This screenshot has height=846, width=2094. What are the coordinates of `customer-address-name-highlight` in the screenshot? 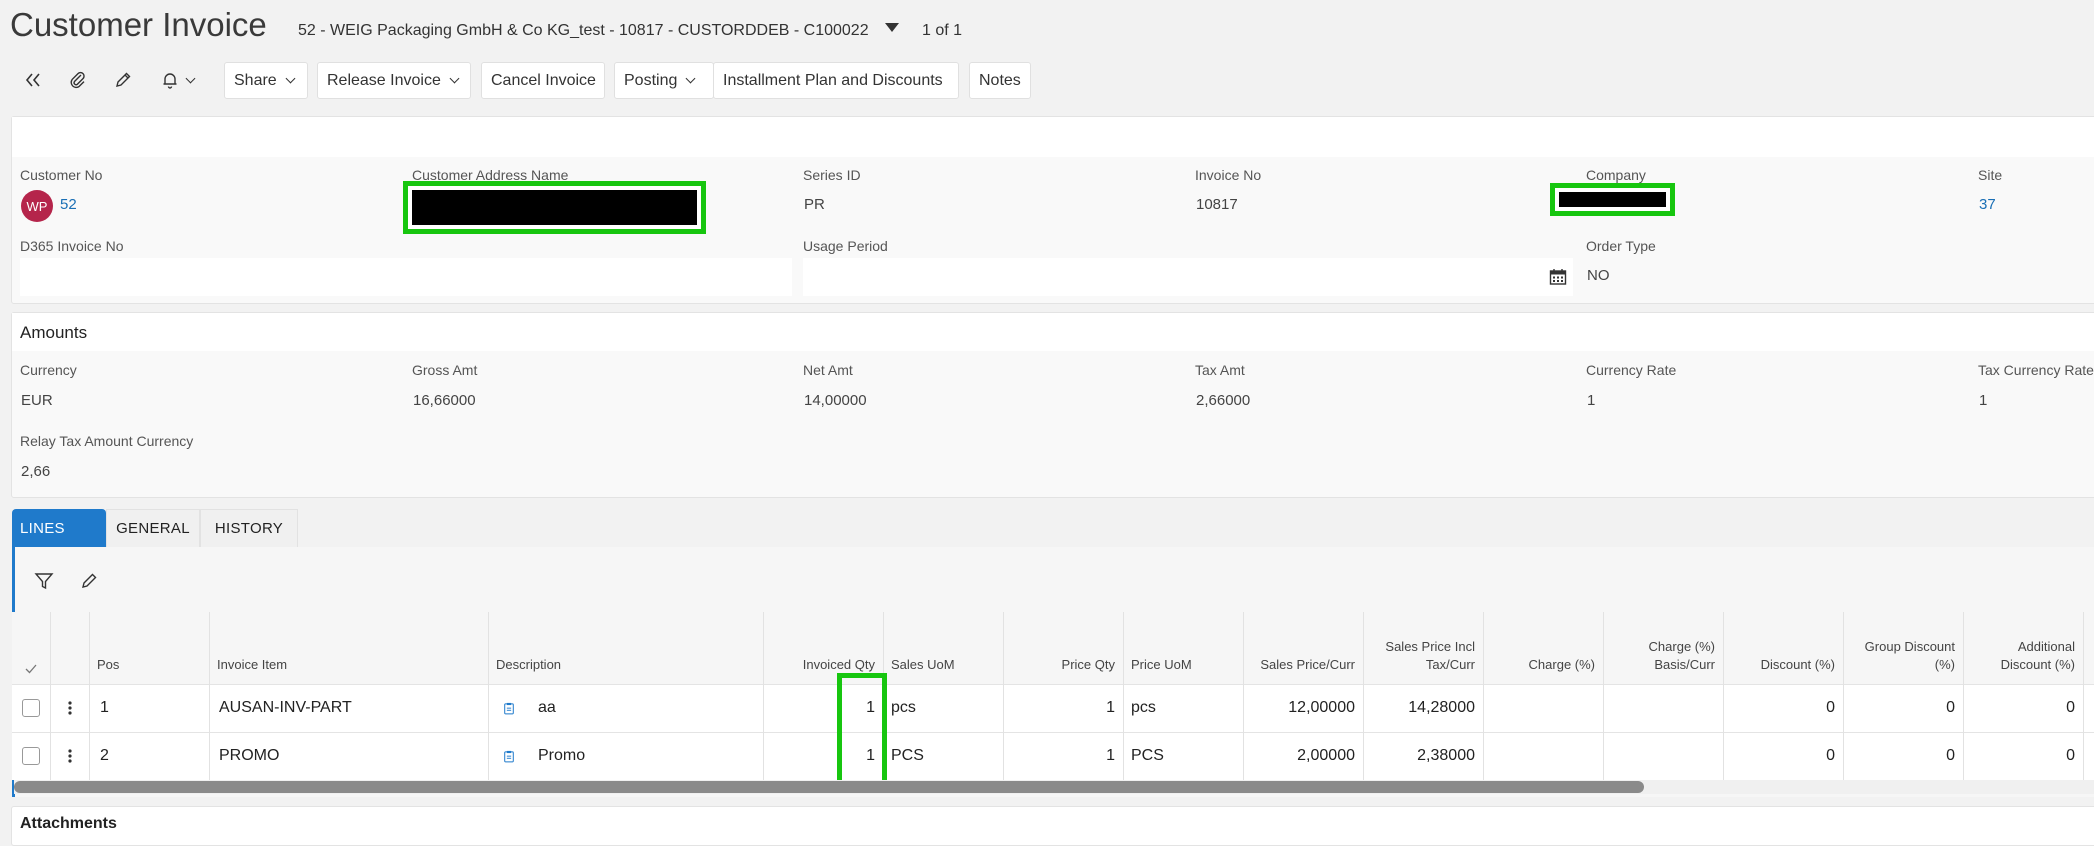 It's located at (554, 207).